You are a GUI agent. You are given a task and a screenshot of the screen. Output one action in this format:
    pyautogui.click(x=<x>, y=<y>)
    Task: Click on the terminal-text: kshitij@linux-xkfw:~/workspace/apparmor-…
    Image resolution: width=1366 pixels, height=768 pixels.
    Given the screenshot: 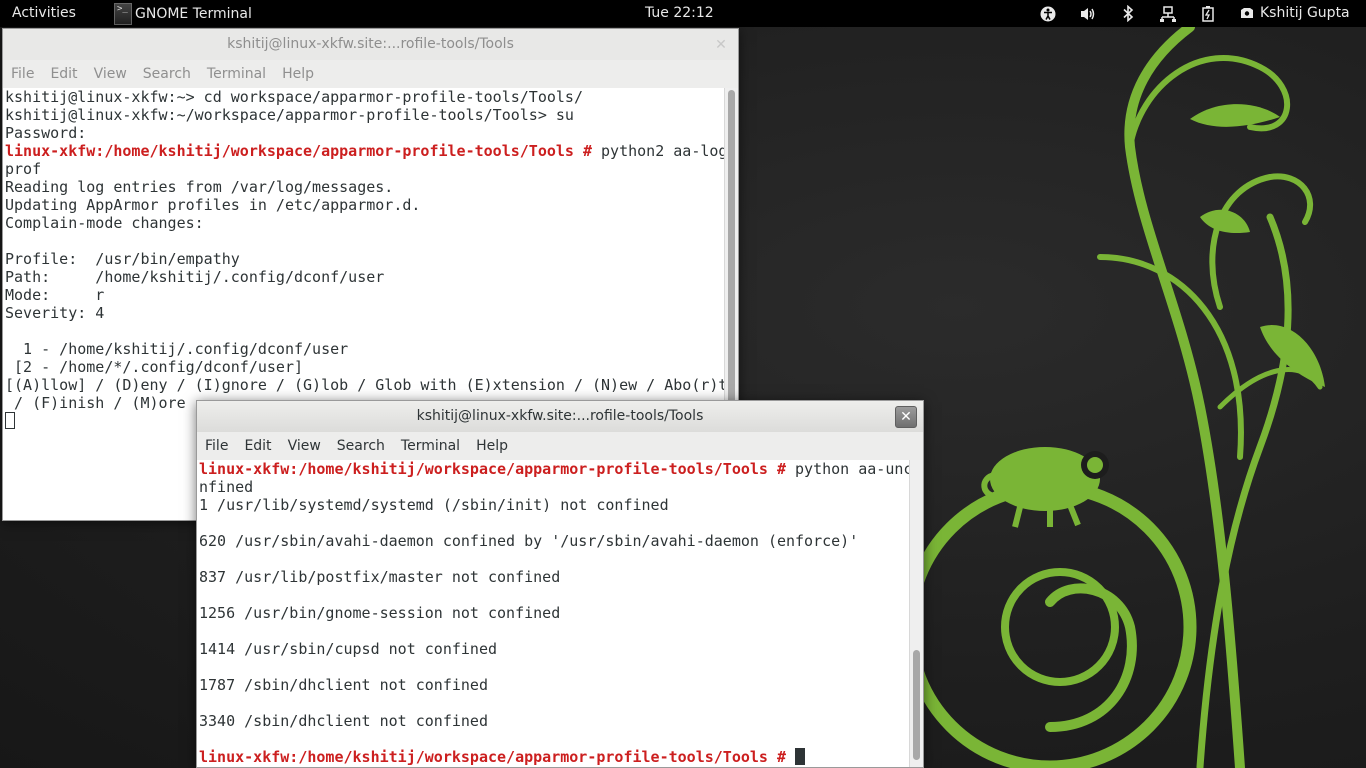 What is the action you would take?
    pyautogui.click(x=289, y=115)
    